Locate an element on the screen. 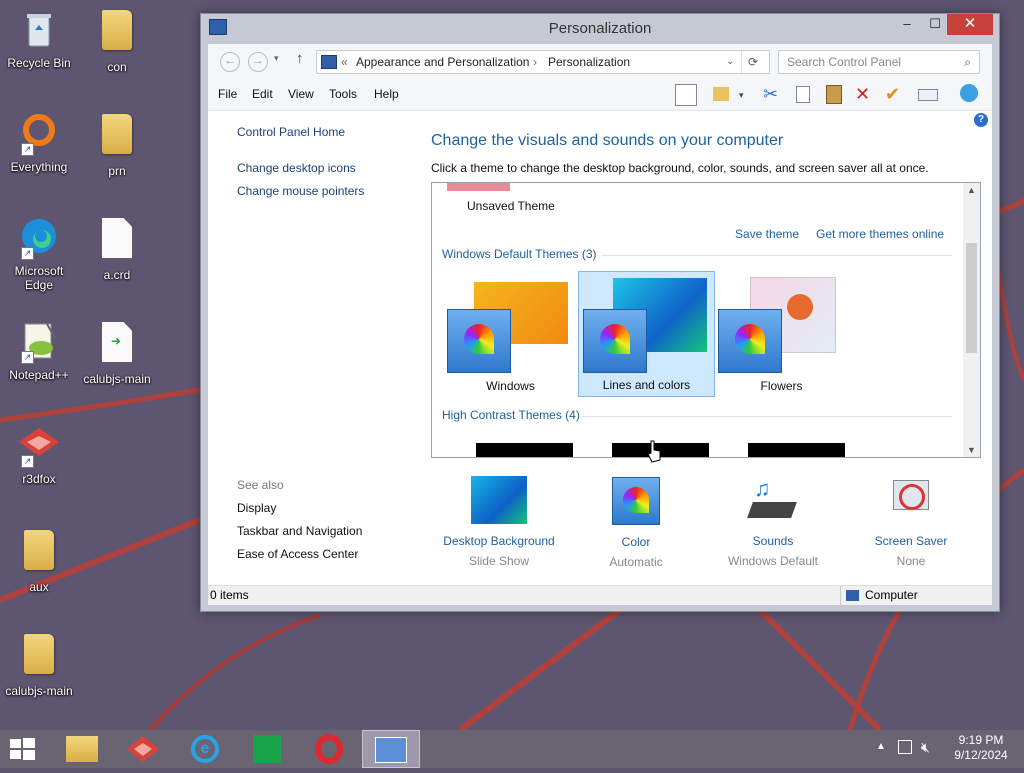 The image size is (1024, 773). layout-pane-icon is located at coordinates (686, 95).